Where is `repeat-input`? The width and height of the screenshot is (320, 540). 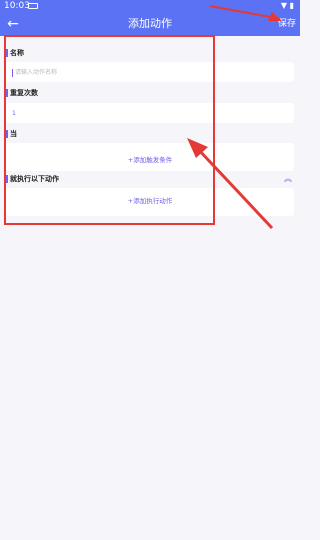
repeat-input is located at coordinates (150, 113).